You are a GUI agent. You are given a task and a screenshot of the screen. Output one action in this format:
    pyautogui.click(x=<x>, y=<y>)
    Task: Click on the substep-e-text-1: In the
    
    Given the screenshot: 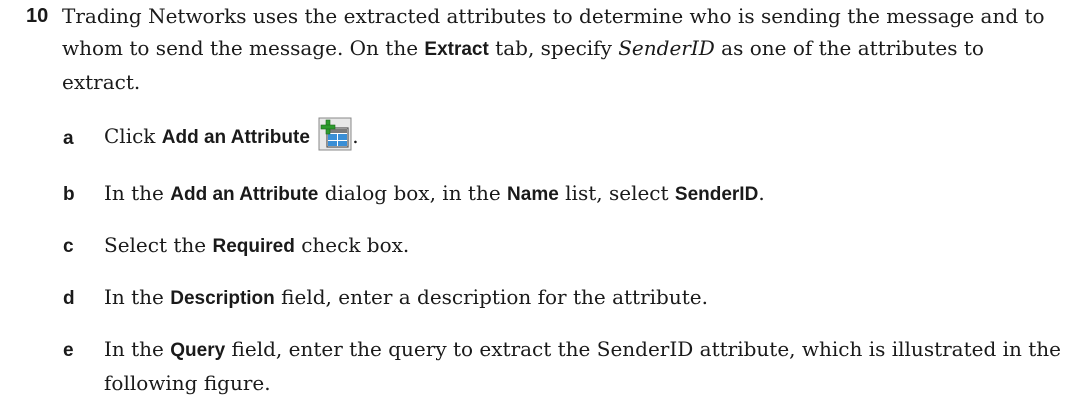 What is the action you would take?
    pyautogui.click(x=137, y=349)
    